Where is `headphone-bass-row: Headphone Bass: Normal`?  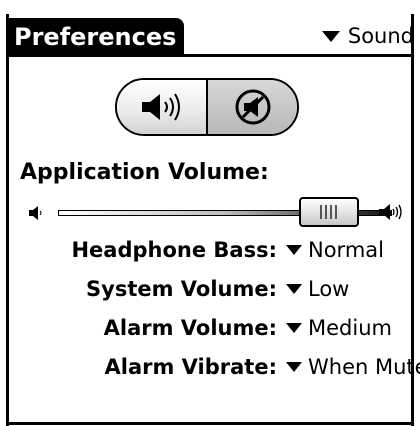
headphone-bass-row: Headphone Bass: Normal is located at coordinates (210, 250).